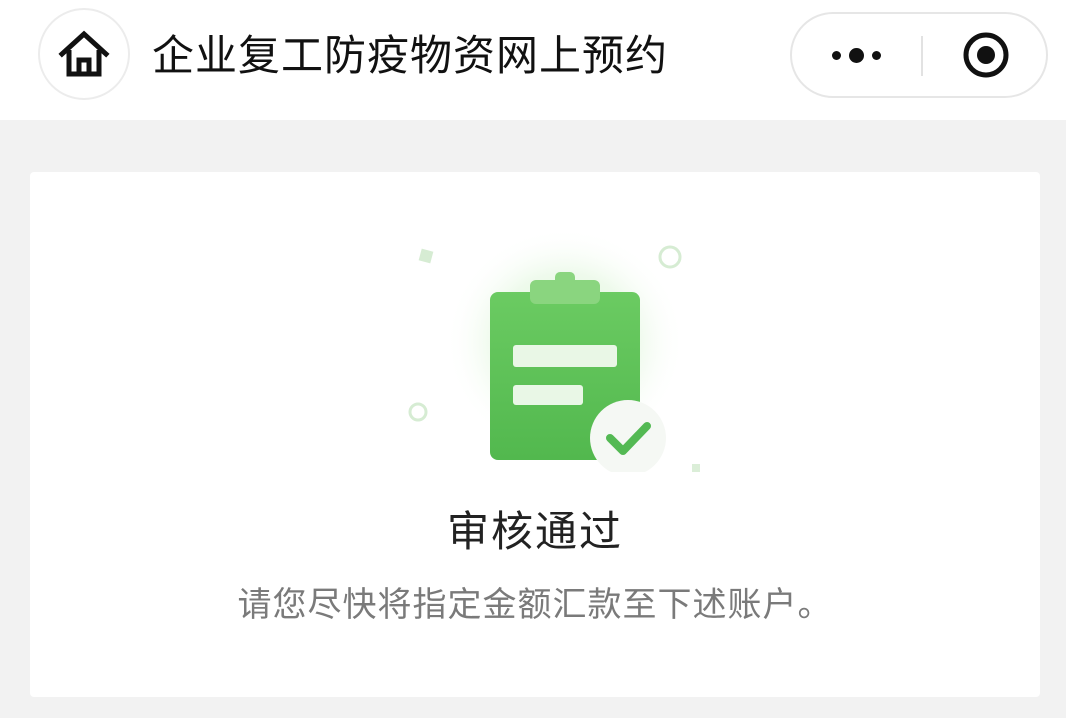 The image size is (1066, 718). I want to click on home-button, so click(84, 54).